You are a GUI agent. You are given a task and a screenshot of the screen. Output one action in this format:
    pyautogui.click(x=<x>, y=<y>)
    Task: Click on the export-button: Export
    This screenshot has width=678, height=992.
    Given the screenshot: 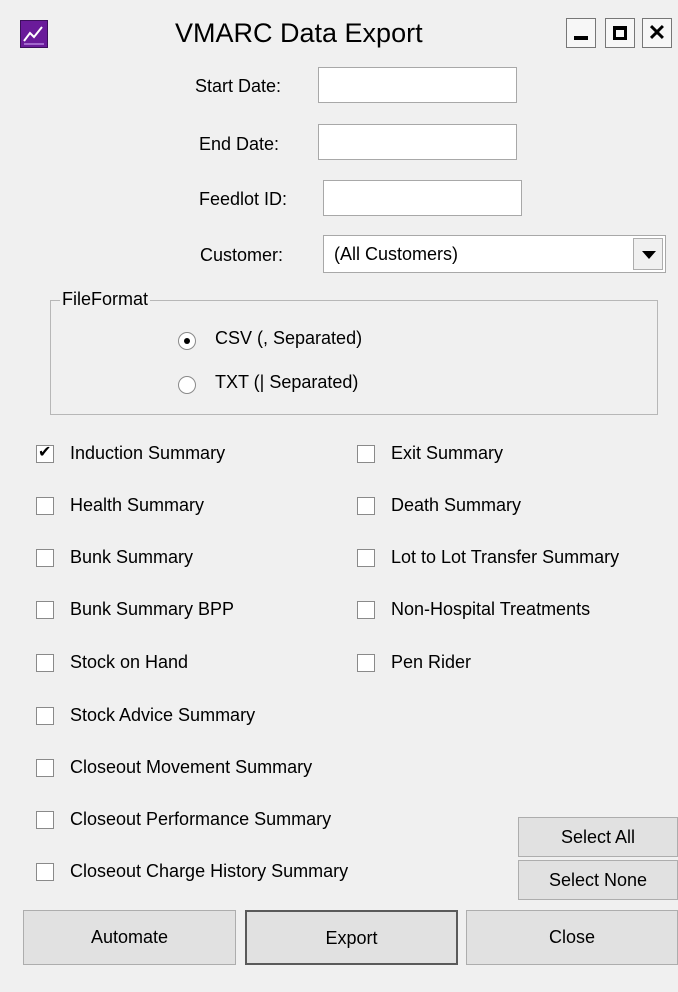 What is the action you would take?
    pyautogui.click(x=351, y=937)
    